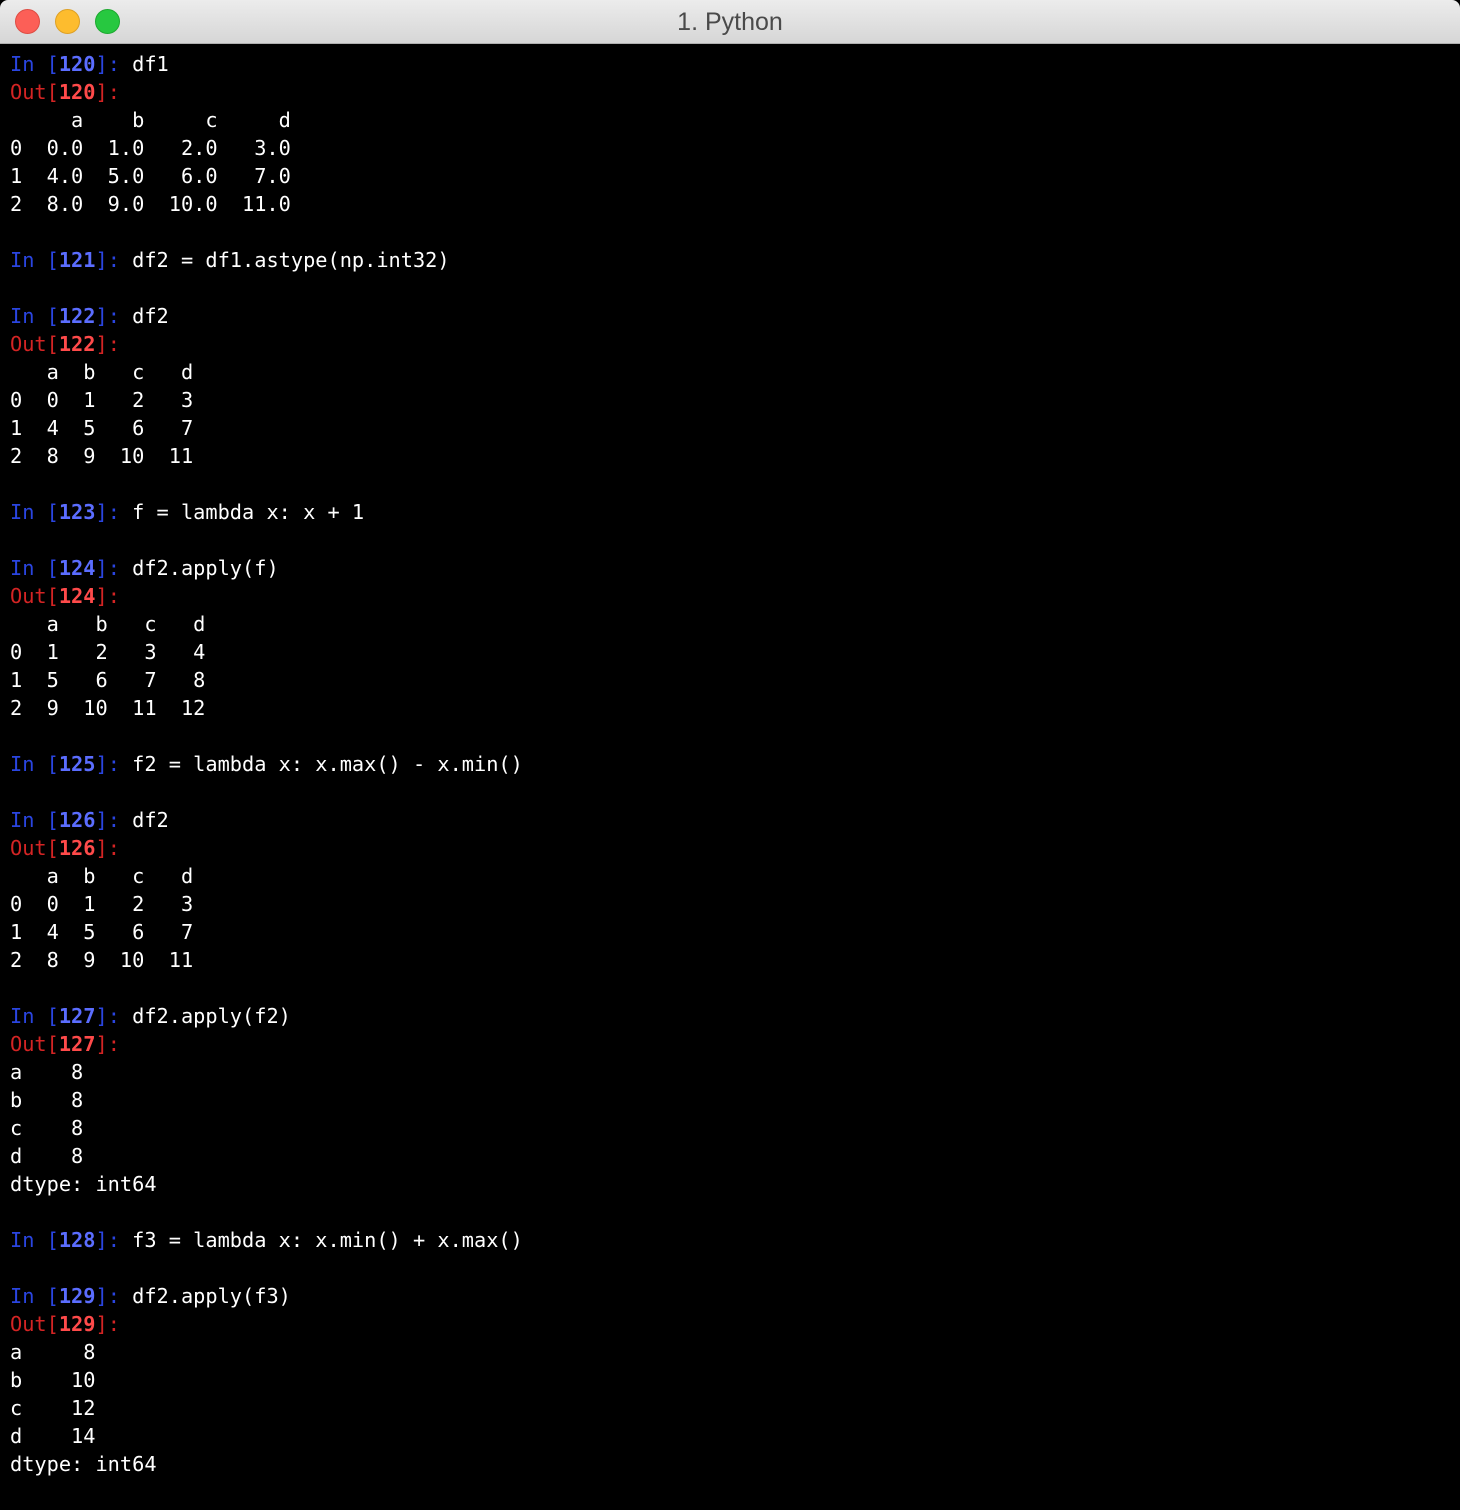 Image resolution: width=1460 pixels, height=1510 pixels. What do you see at coordinates (730, 316) in the screenshot?
I see `input-prompt-line: In [122]: df2` at bounding box center [730, 316].